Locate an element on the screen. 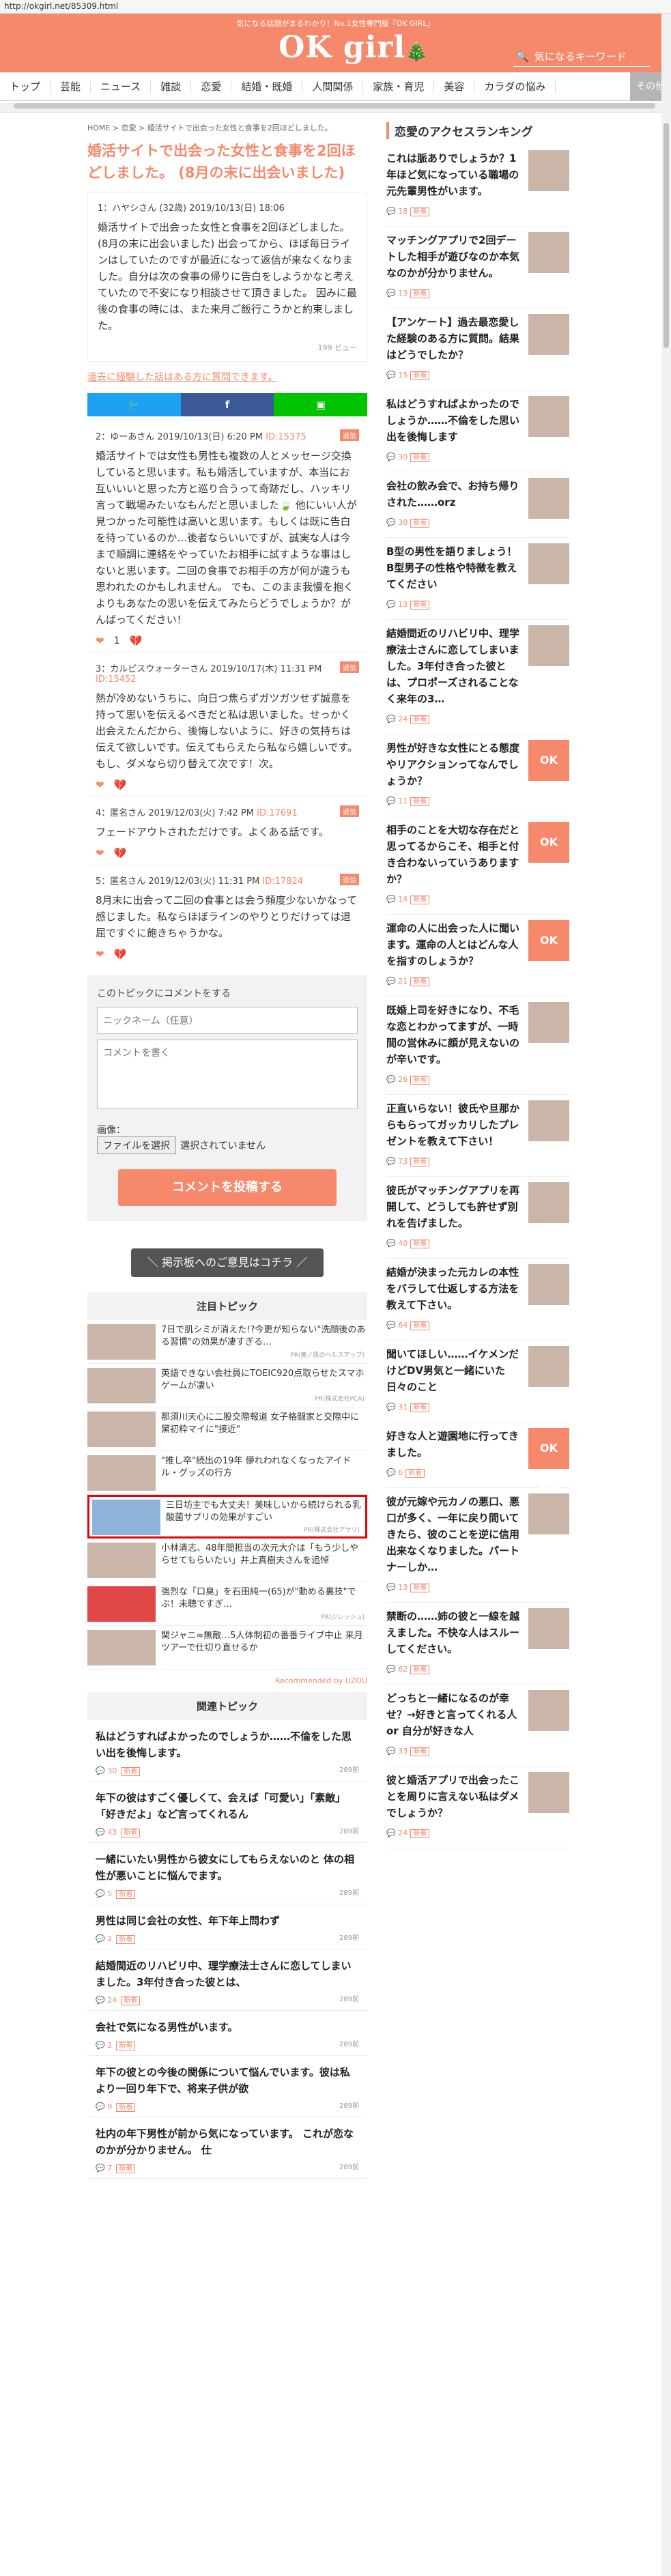 The image size is (671, 2576). ranking-item: 彼と婚活アプリで出会ったことを周りに言えない私はダメでしょうか？ 💬 24 新着 is located at coordinates (477, 1807).